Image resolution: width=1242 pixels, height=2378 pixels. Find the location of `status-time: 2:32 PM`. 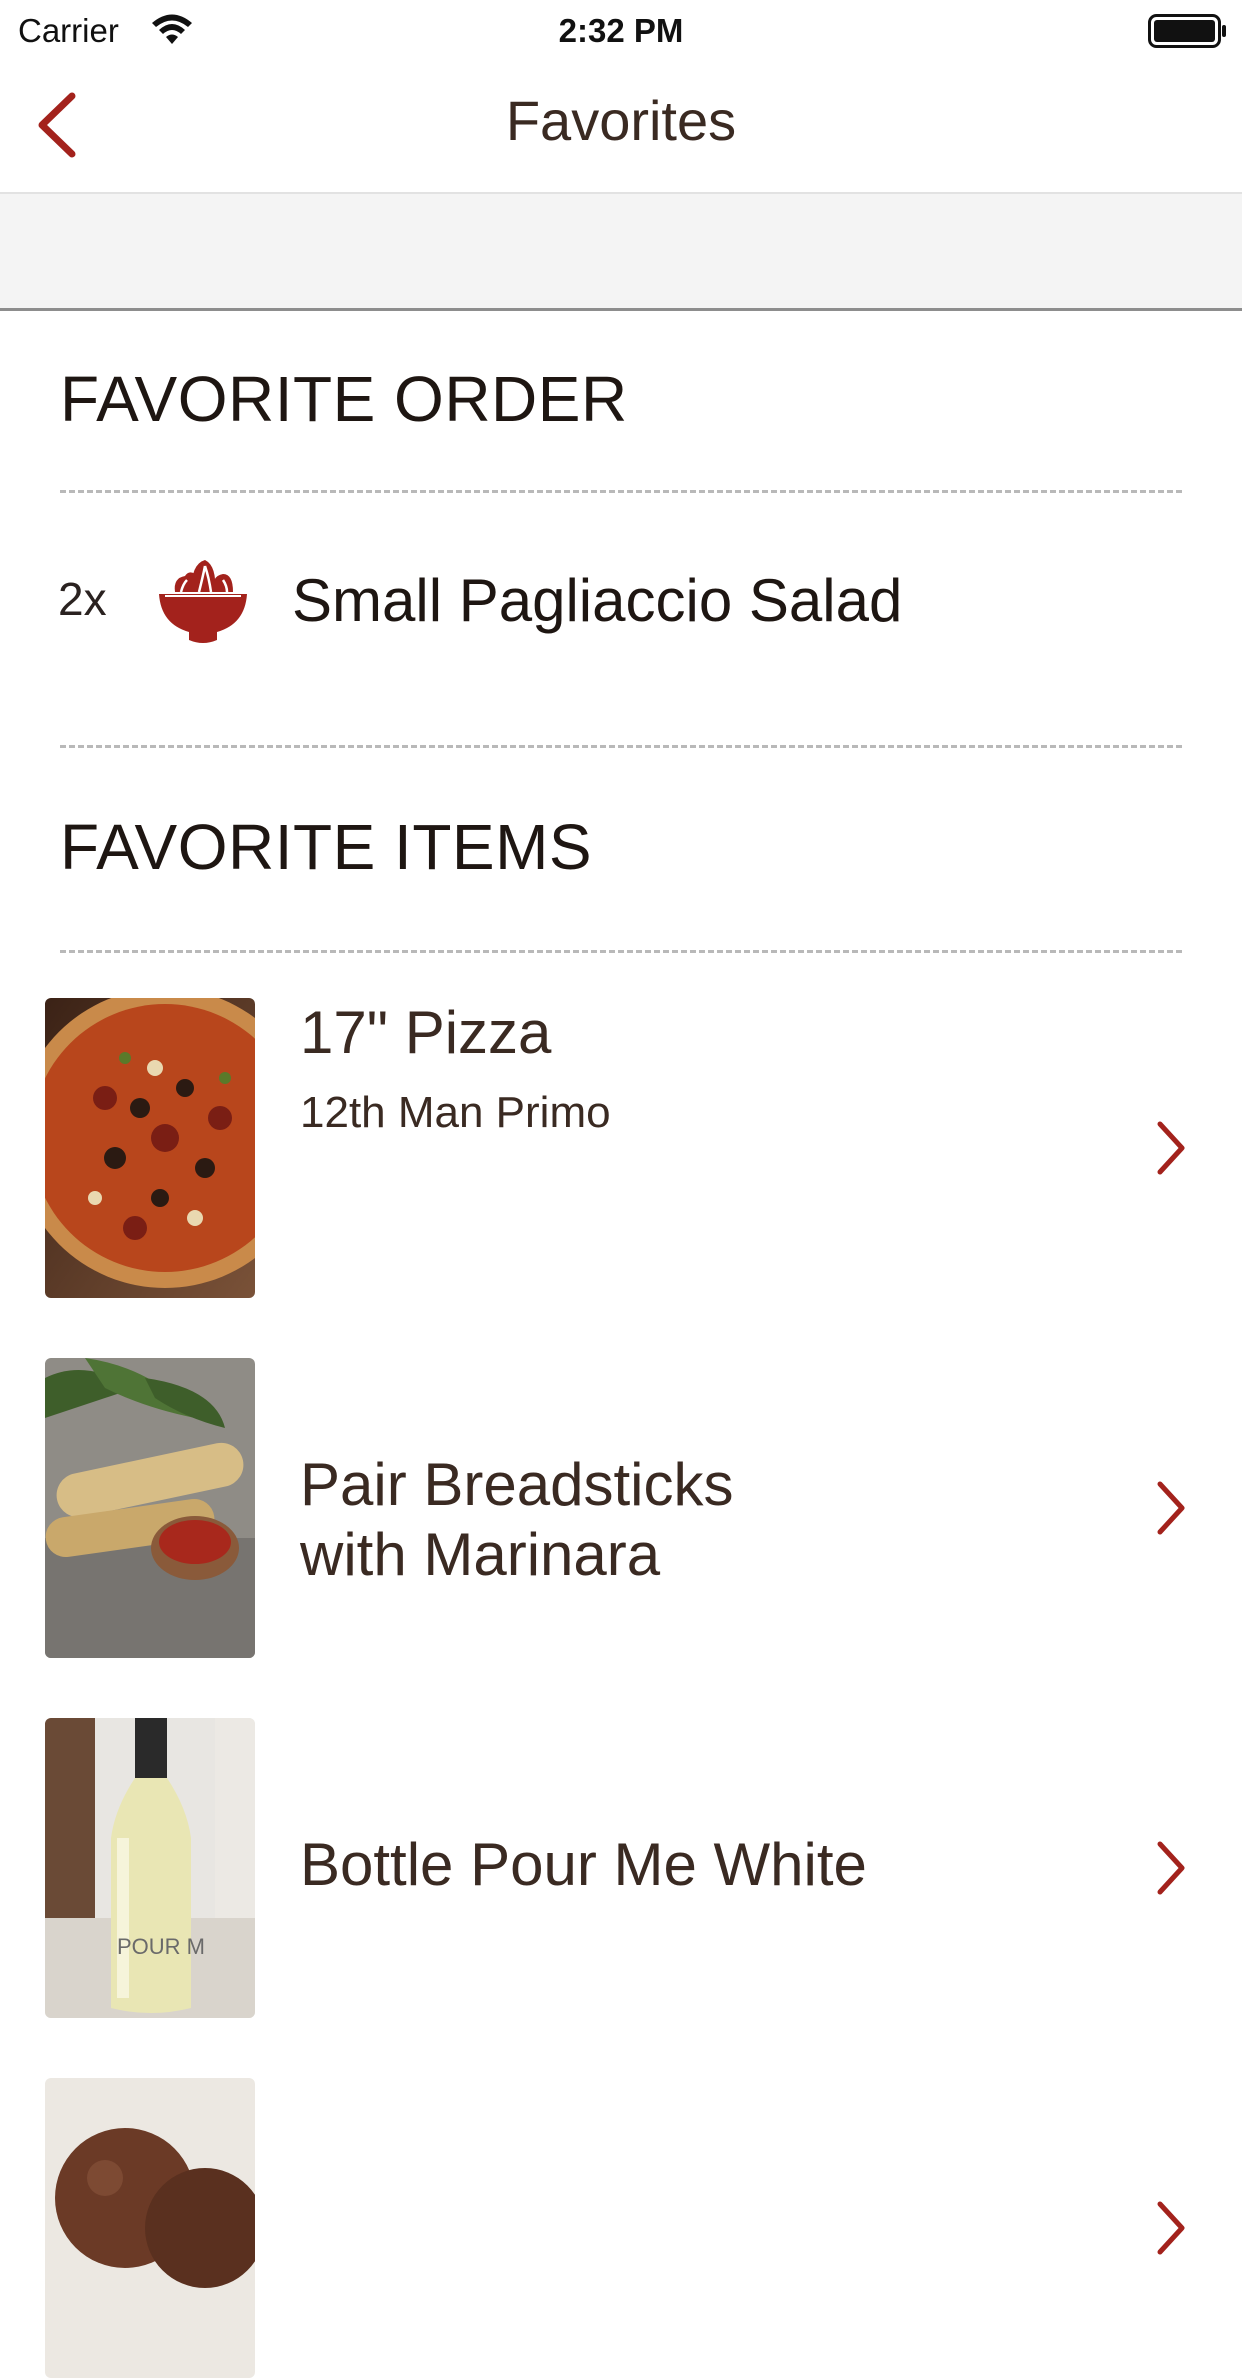

status-time: 2:32 PM is located at coordinates (621, 30).